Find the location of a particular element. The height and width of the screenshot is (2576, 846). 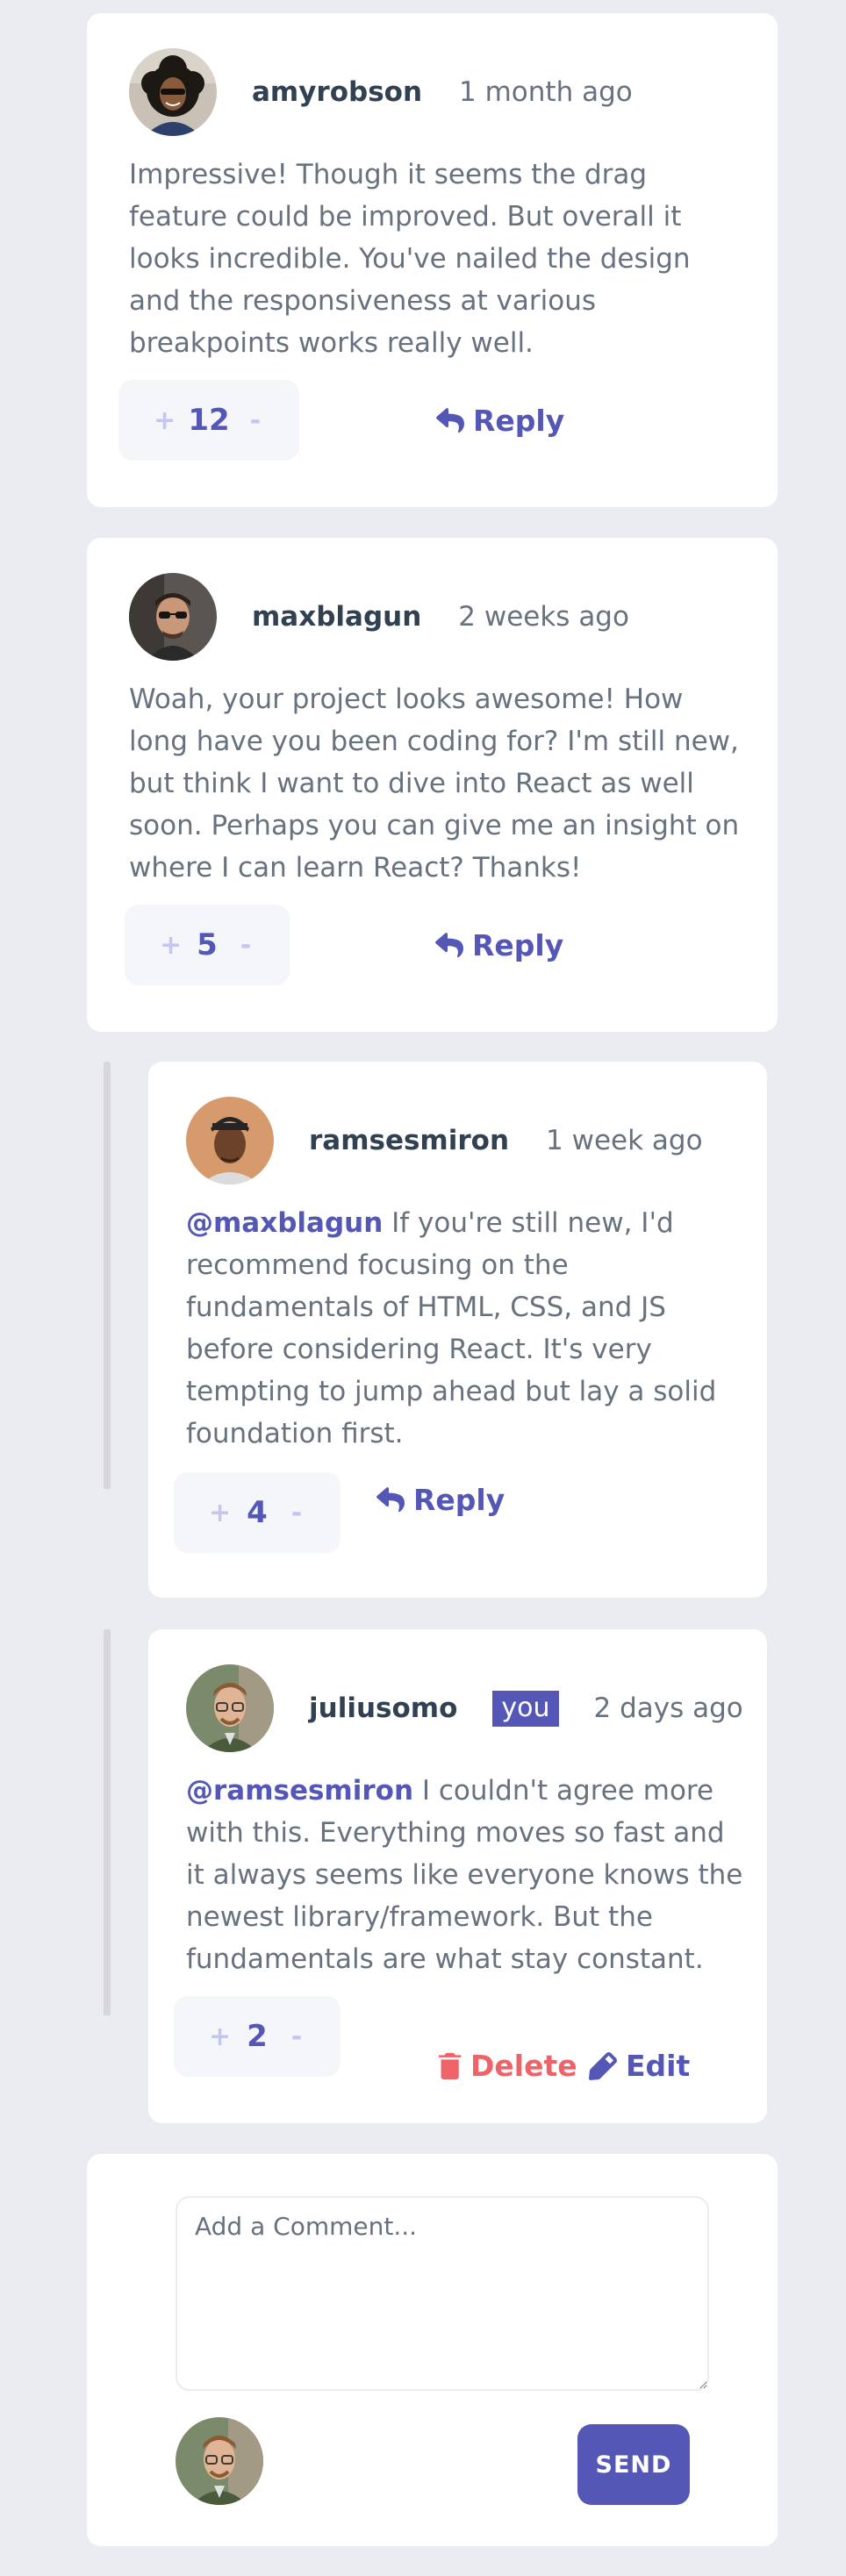

vote-counter: + 5 - is located at coordinates (207, 945).